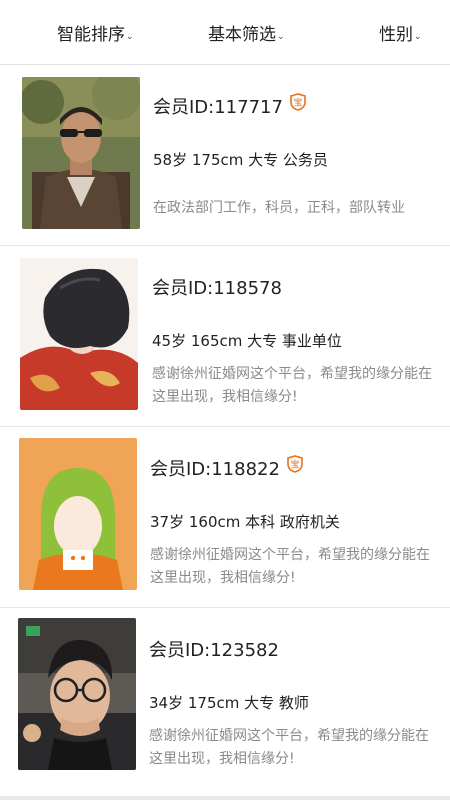 This screenshot has width=450, height=800. I want to click on member-info: 58岁 175cm 大专 公务员, so click(240, 160).